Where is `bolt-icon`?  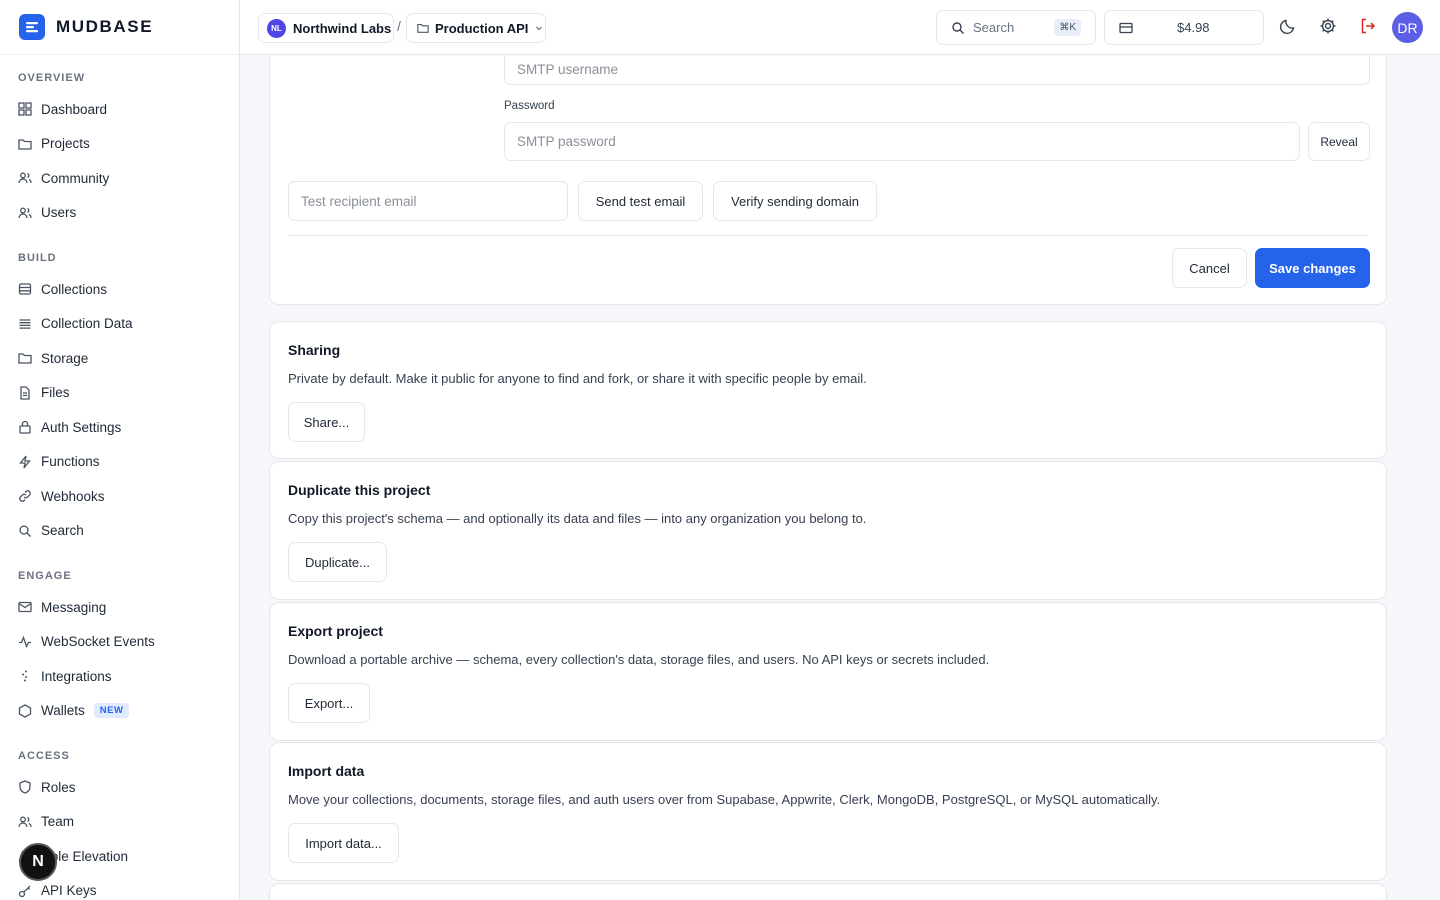
bolt-icon is located at coordinates (25, 462).